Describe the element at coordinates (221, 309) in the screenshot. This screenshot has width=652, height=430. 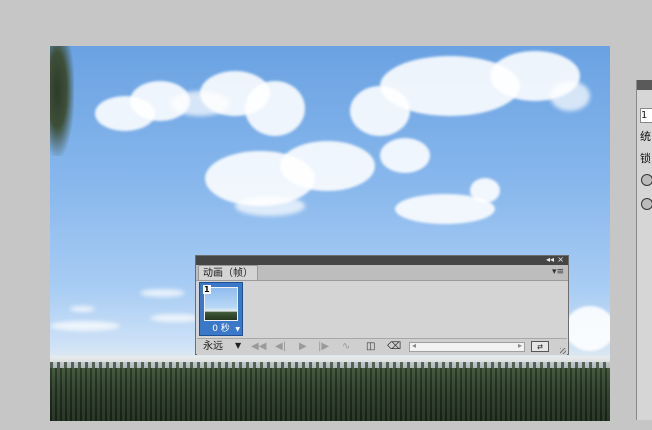
I see `frame-thumbnail-1: 1 0 秒 ▼` at that location.